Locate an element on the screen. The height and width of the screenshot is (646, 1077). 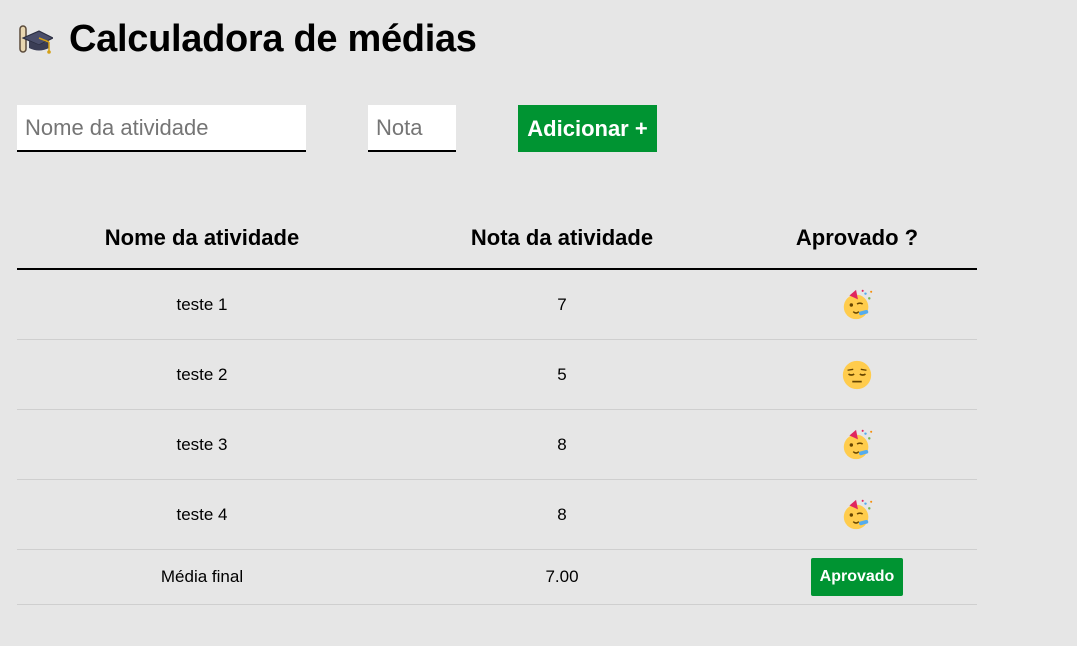
column-header-name: Nome da atividade is located at coordinates (202, 239).